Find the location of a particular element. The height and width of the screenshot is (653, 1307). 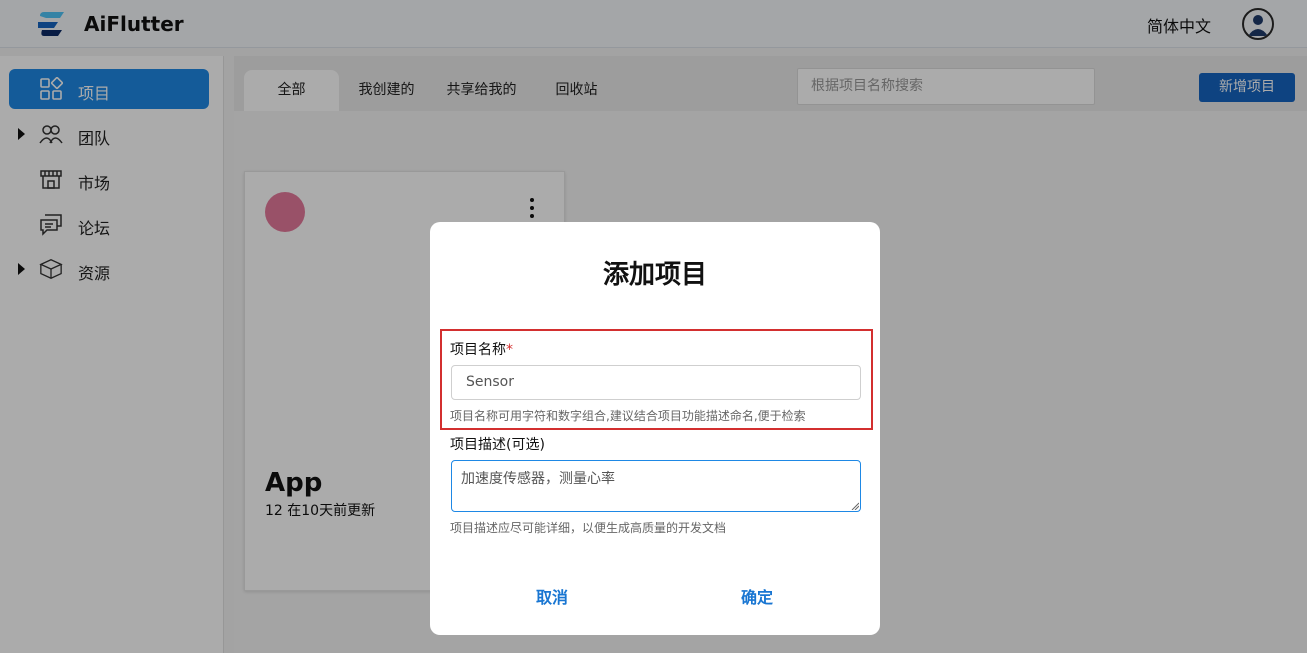

project-name-label-text: 项目名称 is located at coordinates (478, 350).